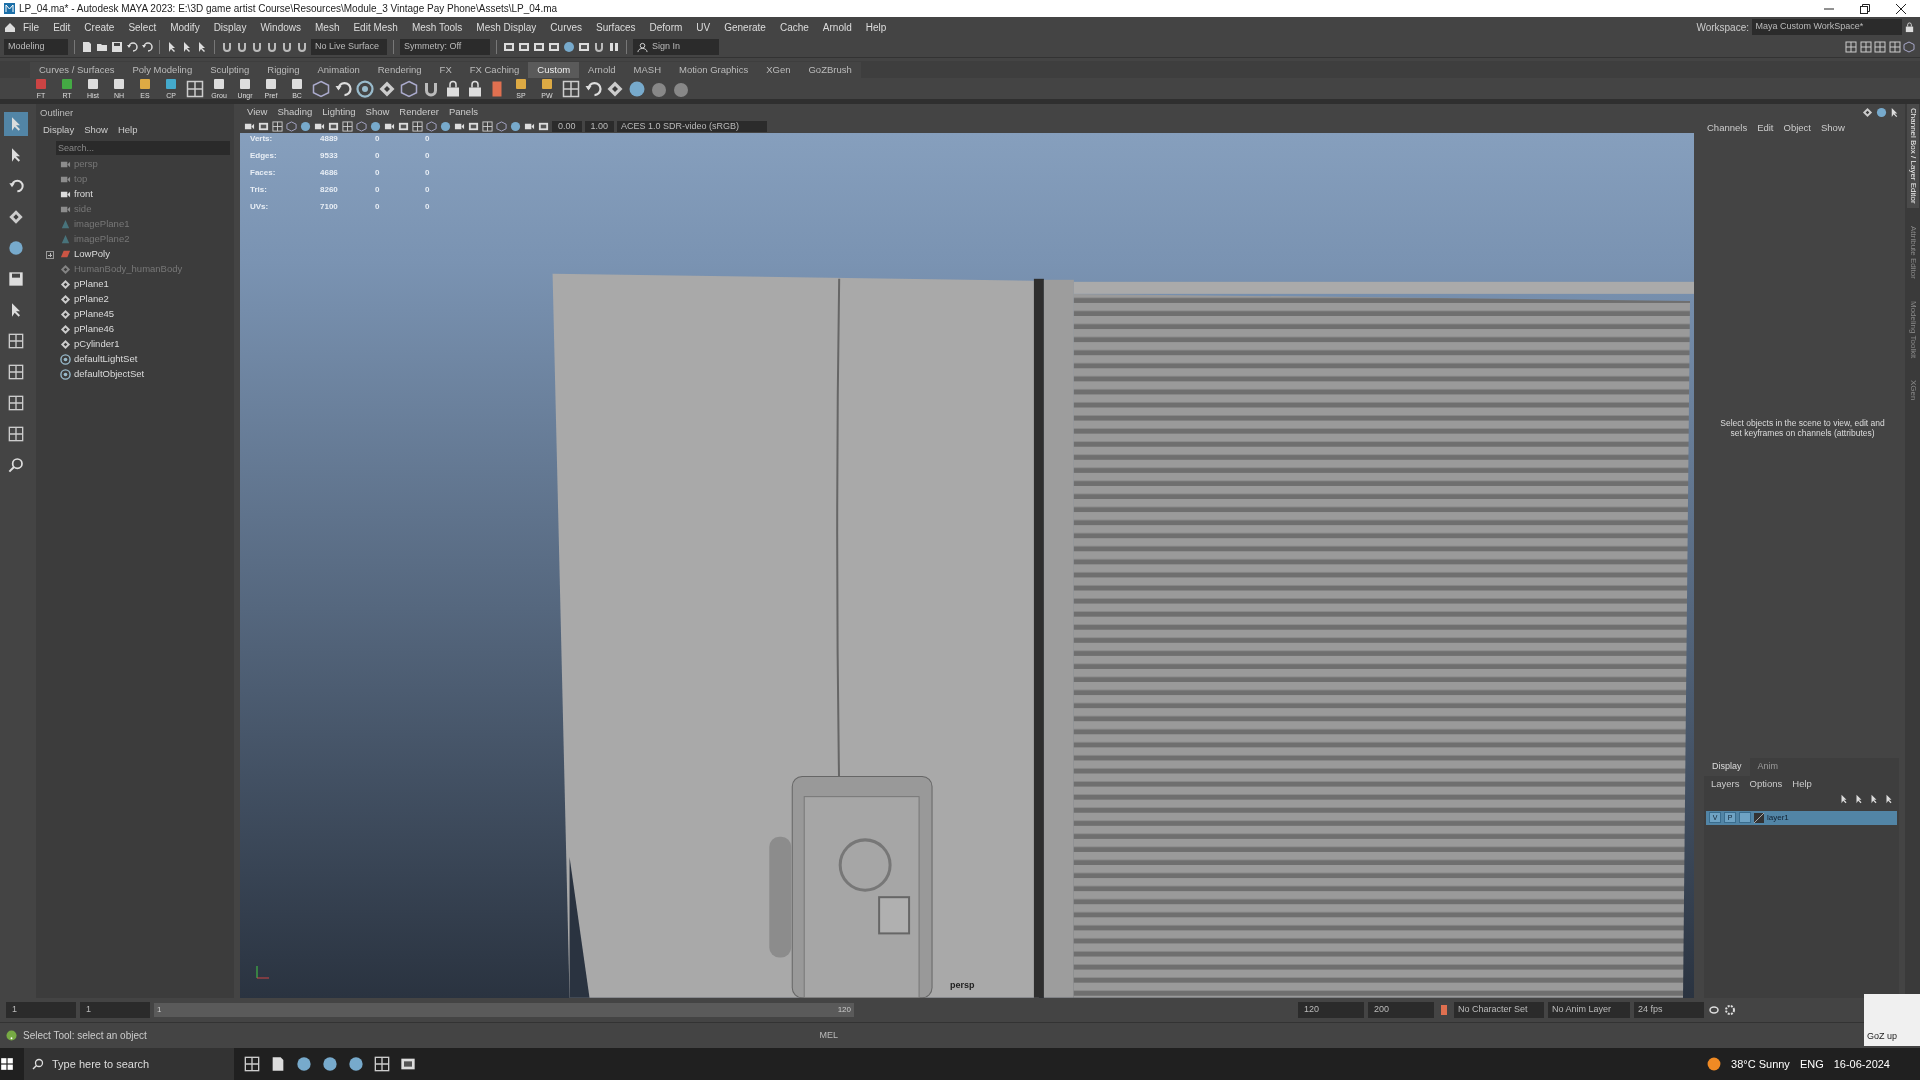 This screenshot has width=1920, height=1080. I want to click on four-view-icon, so click(16, 372).